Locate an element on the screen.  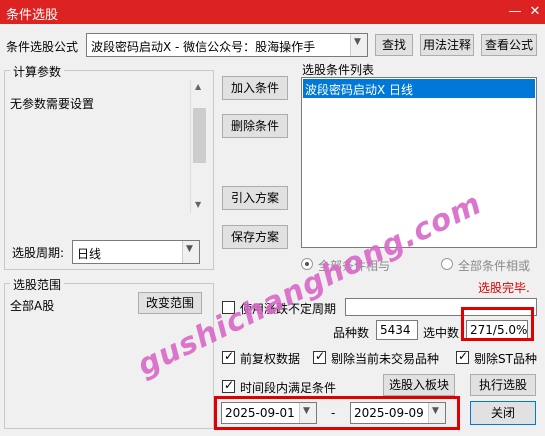
count-label: 品种数 is located at coordinates (351, 333).